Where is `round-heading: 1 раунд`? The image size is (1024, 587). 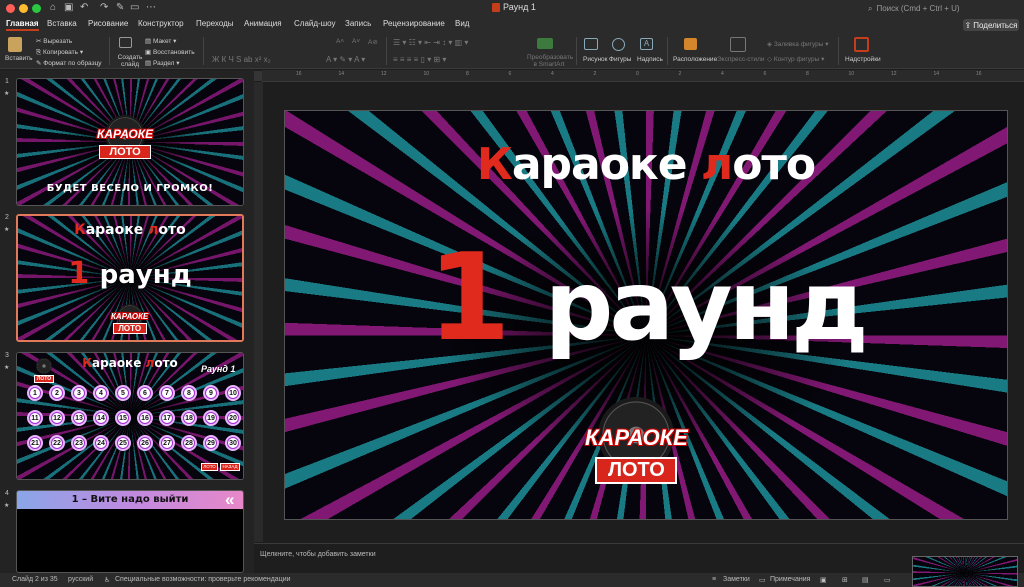 round-heading: 1 раунд is located at coordinates (130, 273).